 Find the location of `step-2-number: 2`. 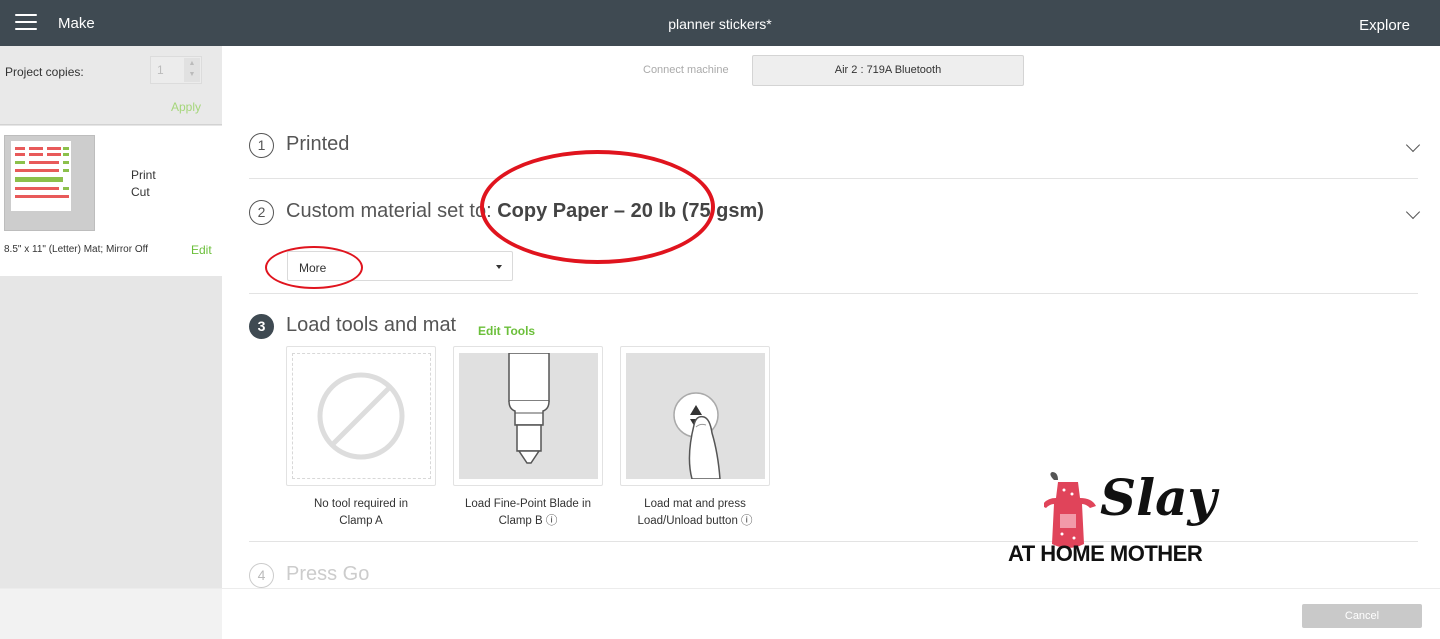

step-2-number: 2 is located at coordinates (261, 212).